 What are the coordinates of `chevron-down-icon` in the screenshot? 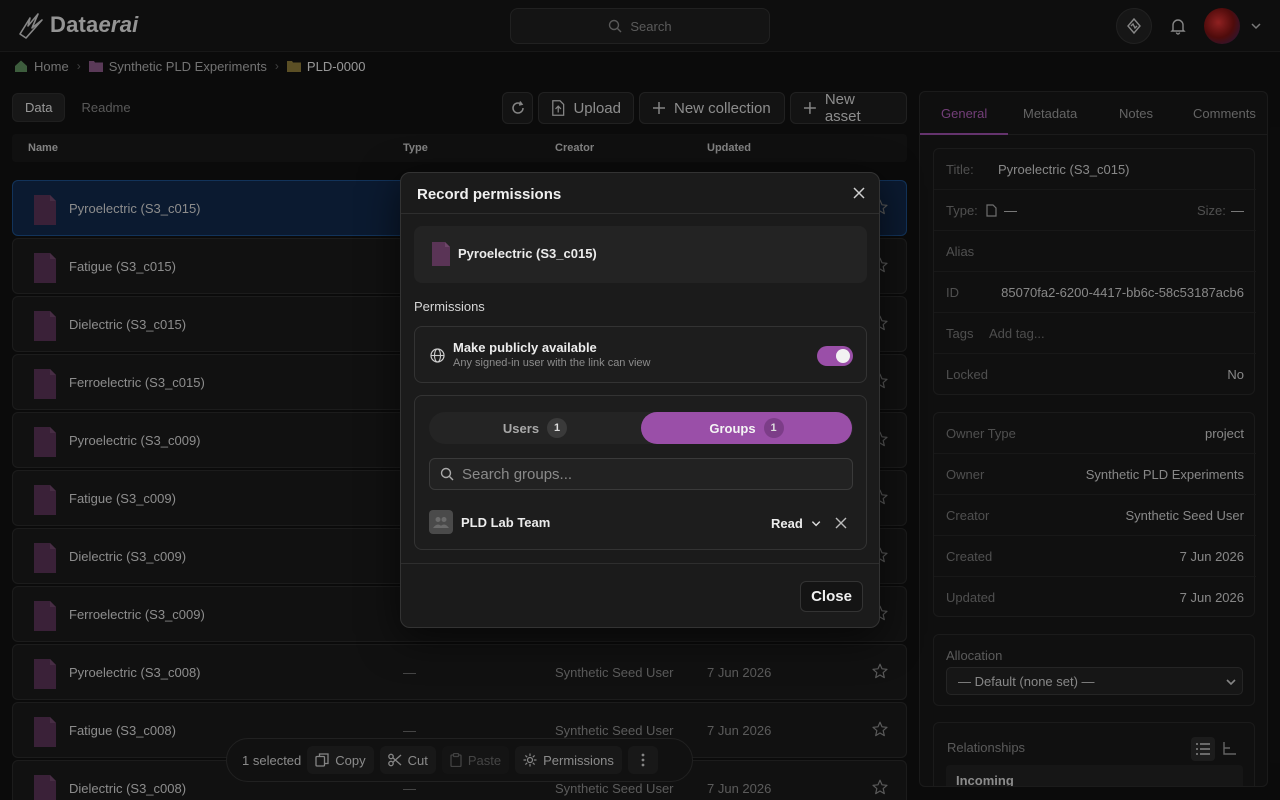 It's located at (816, 523).